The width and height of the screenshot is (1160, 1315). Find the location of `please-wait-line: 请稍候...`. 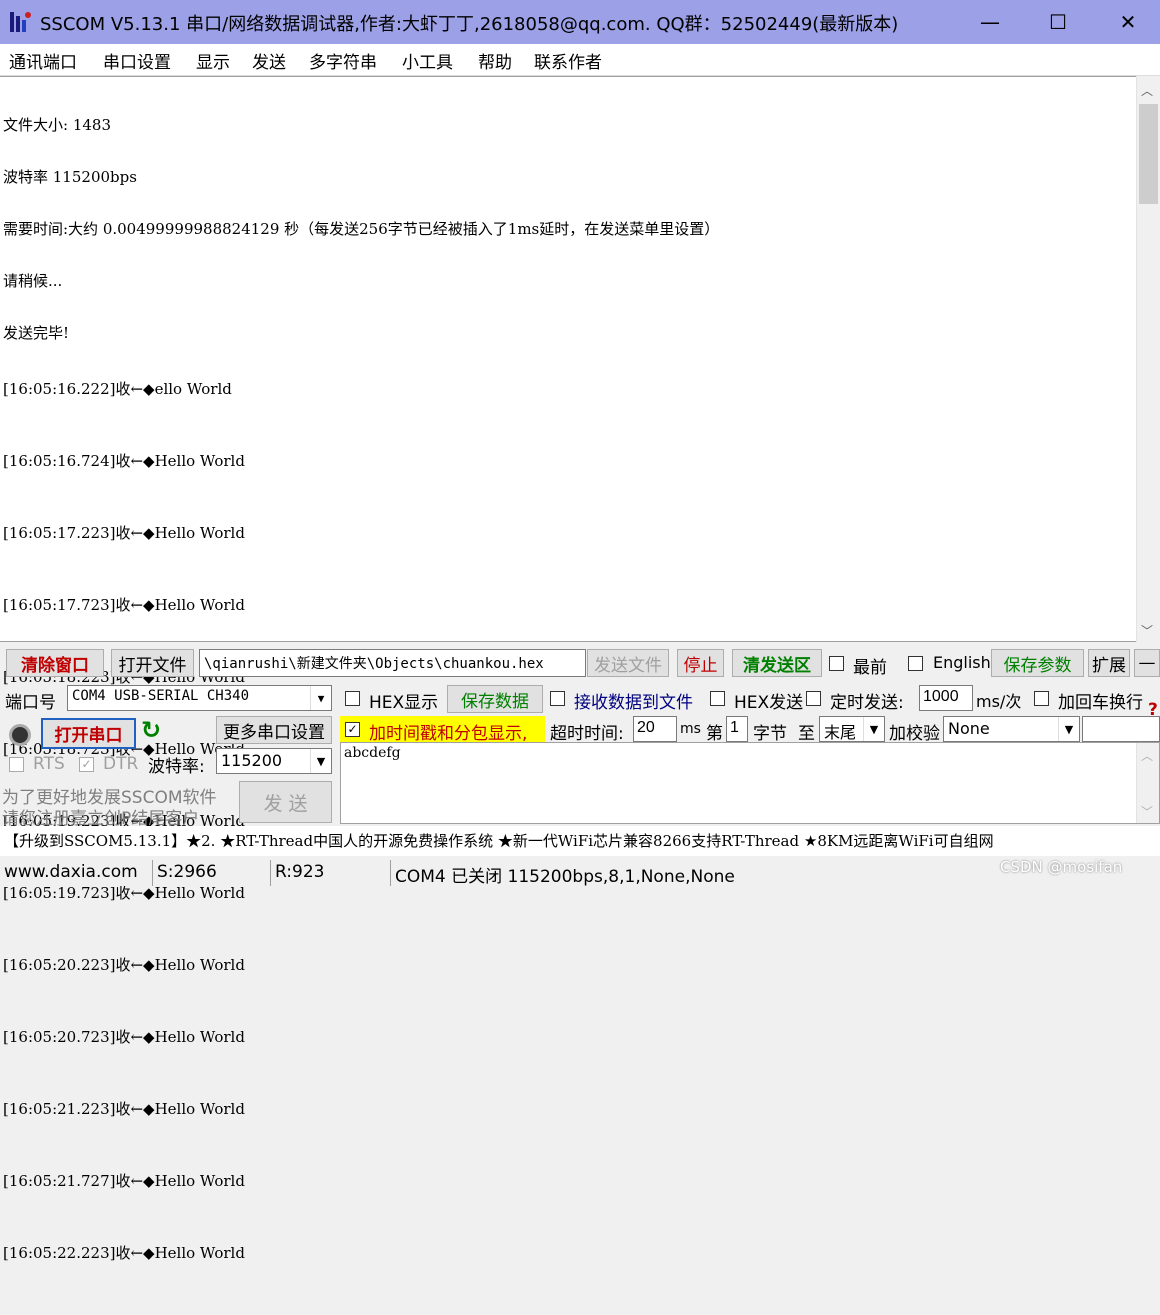

please-wait-line: 请稍候... is located at coordinates (33, 281).